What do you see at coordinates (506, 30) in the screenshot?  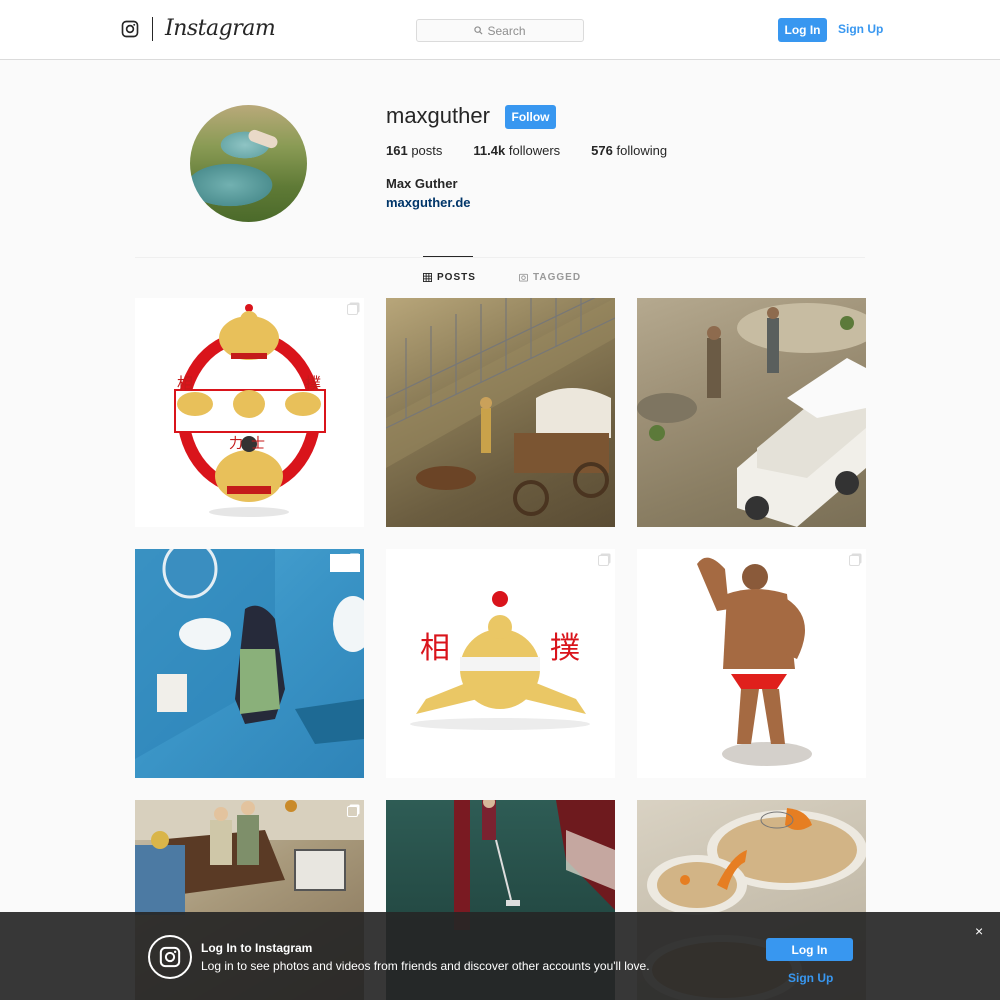 I see `search-placeholder: Search` at bounding box center [506, 30].